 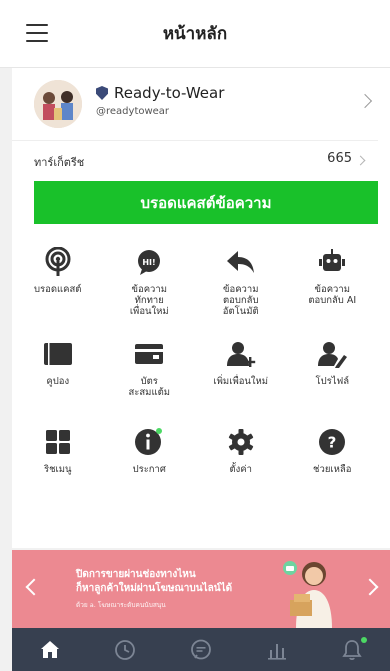 I want to click on feature-coupon: คูปอง, so click(x=58, y=382).